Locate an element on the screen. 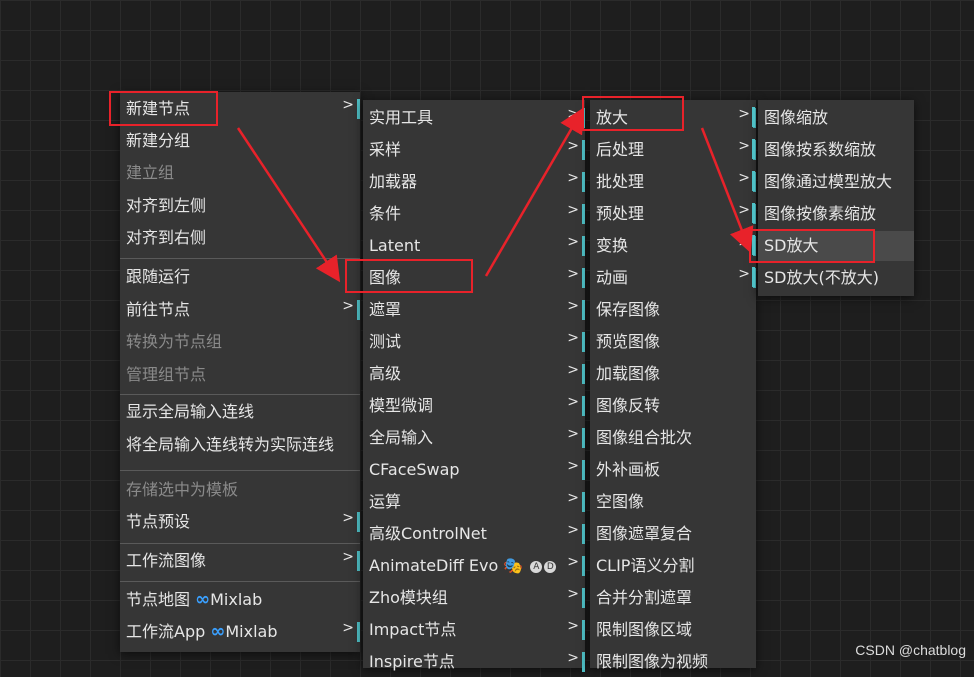 This screenshot has width=974, height=677. menu-item-align-right: 对齐到右侧 is located at coordinates (240, 238).